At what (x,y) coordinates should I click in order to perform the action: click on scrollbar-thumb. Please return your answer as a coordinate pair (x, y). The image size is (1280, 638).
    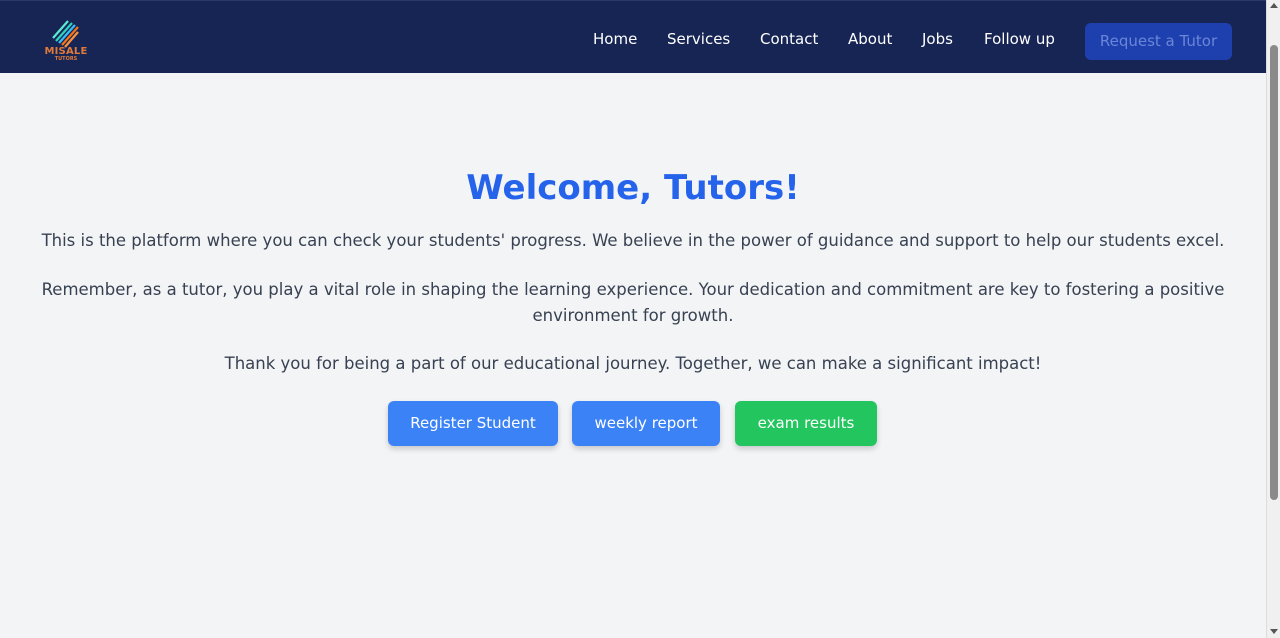
    Looking at the image, I should click on (1274, 272).